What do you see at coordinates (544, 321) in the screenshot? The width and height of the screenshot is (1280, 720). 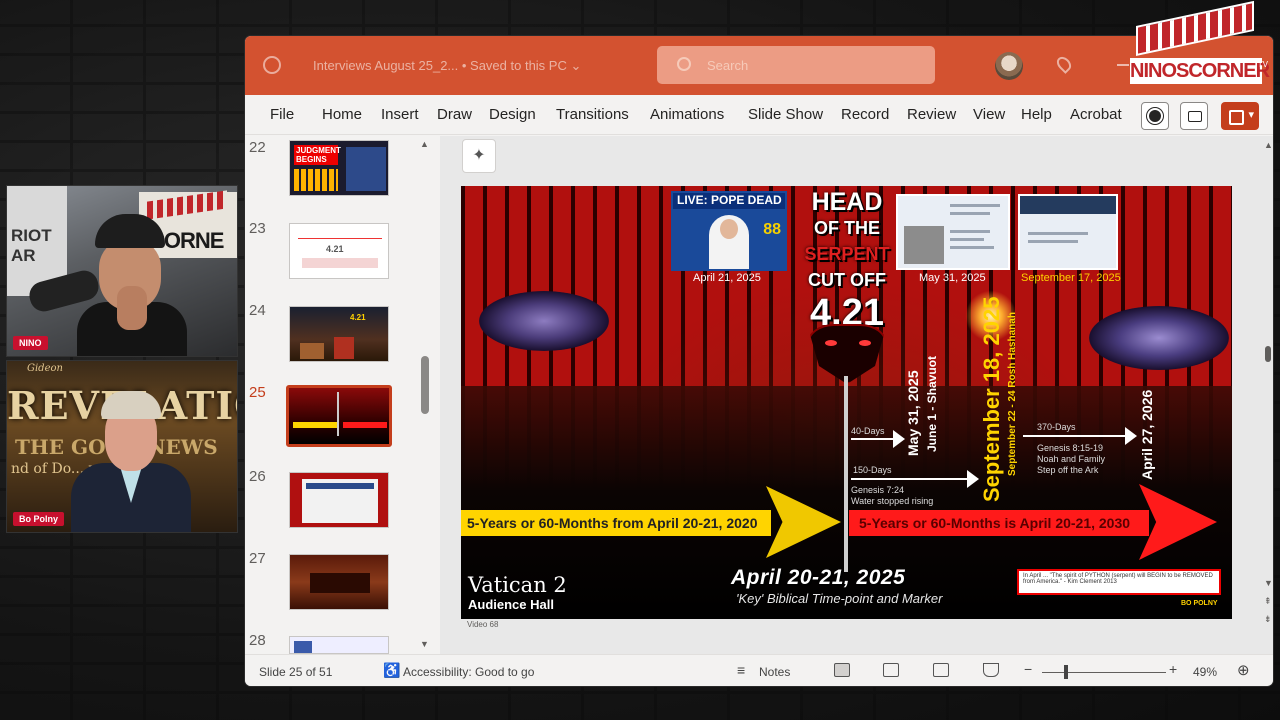 I see `stained-glass-window-left` at bounding box center [544, 321].